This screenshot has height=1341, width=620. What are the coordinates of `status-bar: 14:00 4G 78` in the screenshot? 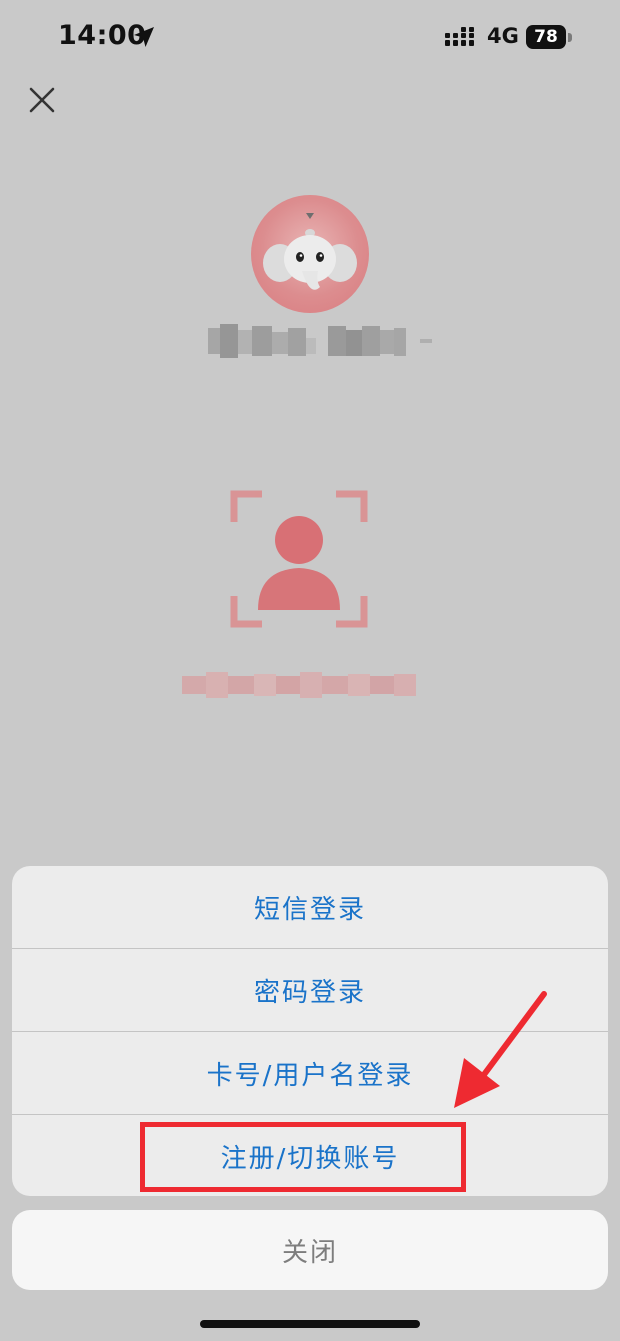 It's located at (310, 37).